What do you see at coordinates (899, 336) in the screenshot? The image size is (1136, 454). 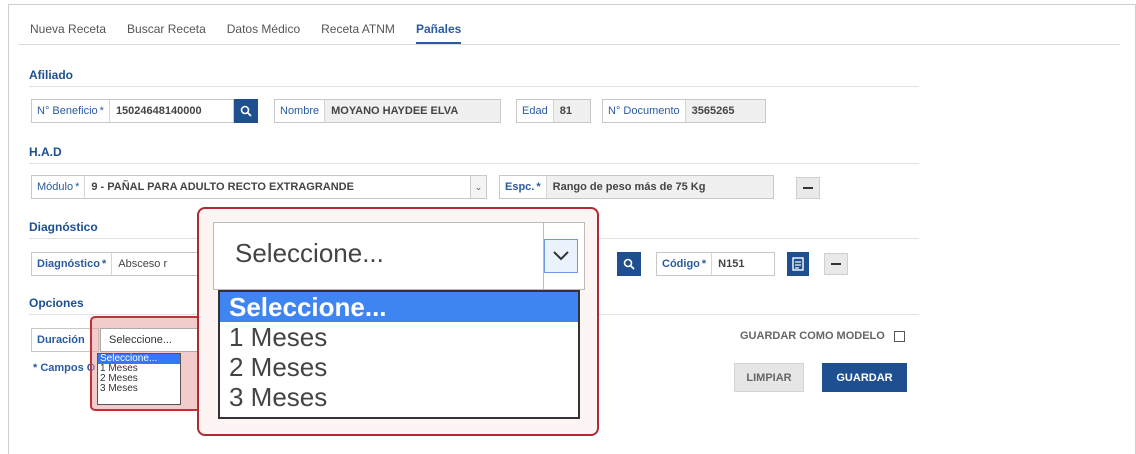 I see `guardar-modelo-checkbox` at bounding box center [899, 336].